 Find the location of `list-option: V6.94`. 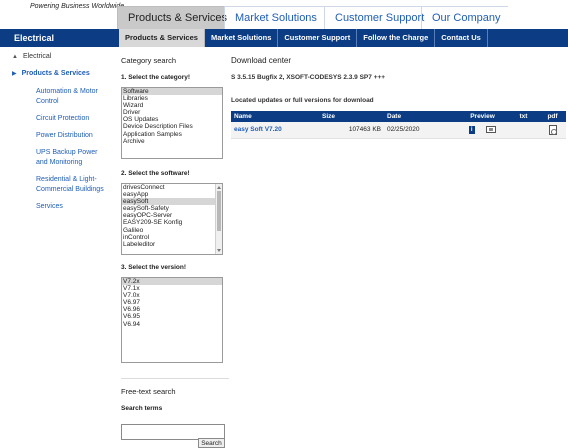

list-option: V6.94 is located at coordinates (172, 324).